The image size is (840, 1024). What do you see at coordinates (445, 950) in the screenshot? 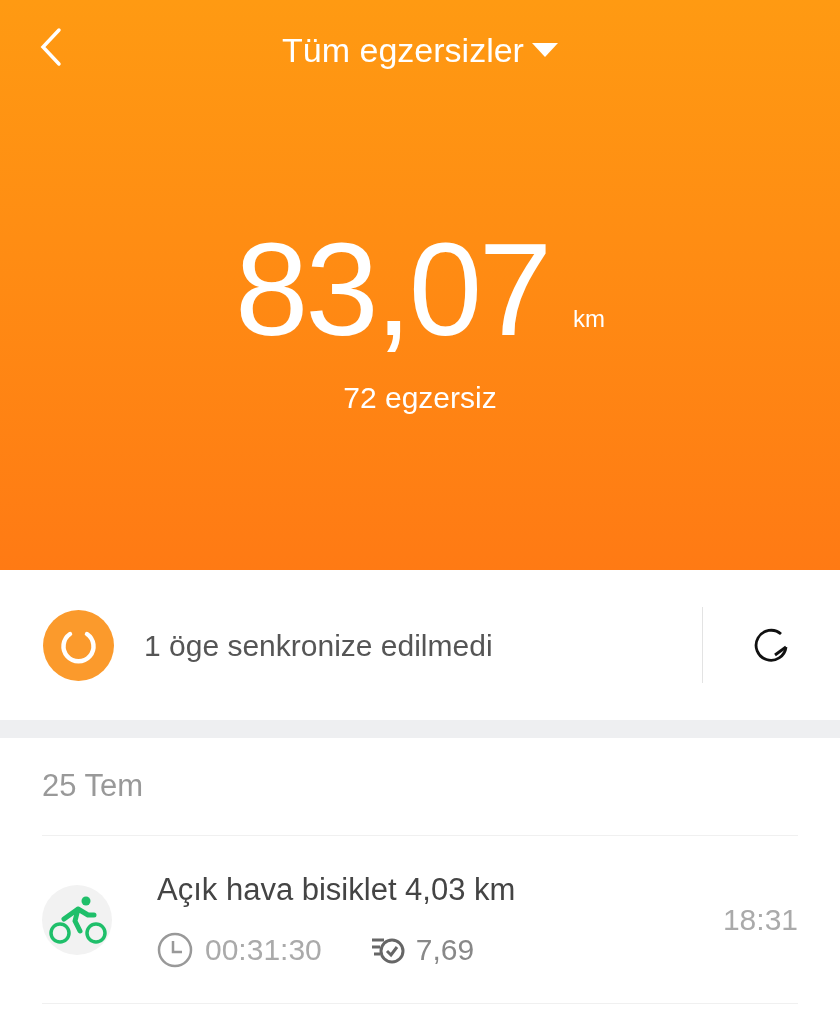
I see `activity-pace: 7,69` at bounding box center [445, 950].